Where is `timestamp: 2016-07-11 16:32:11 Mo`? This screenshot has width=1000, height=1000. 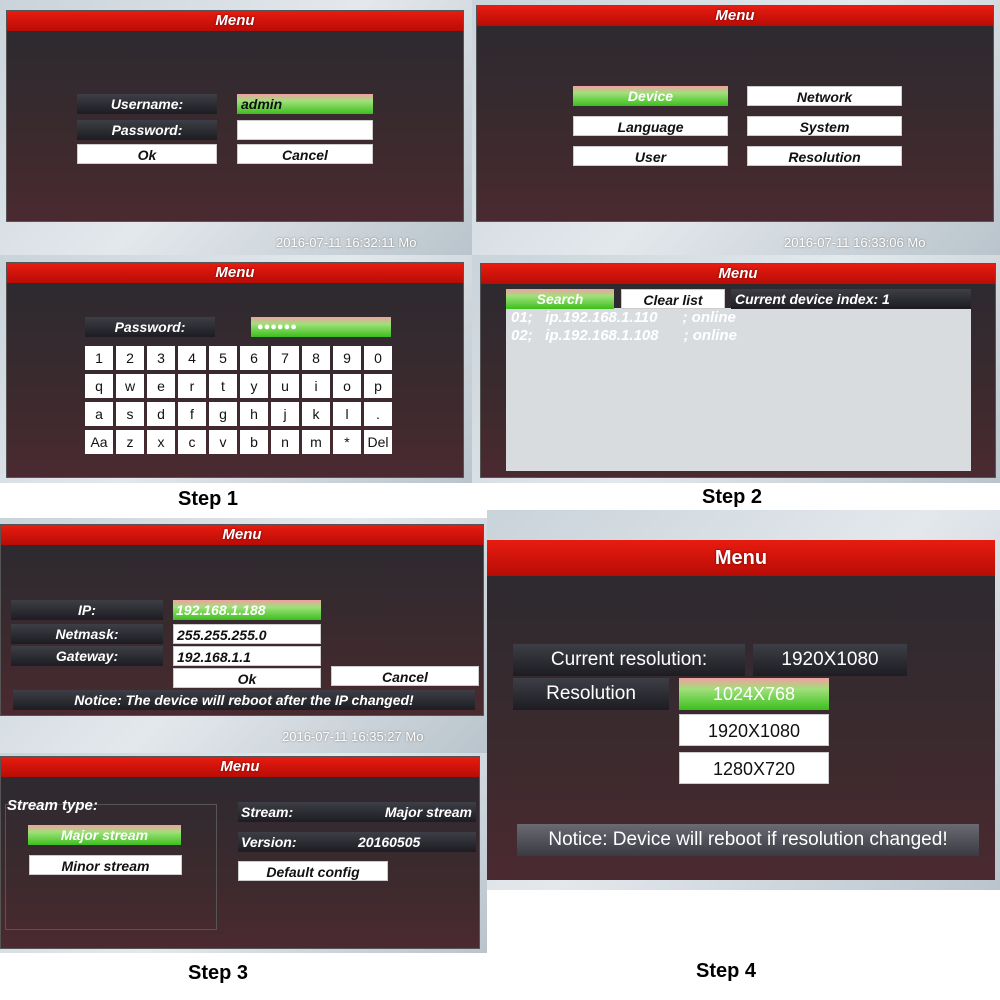
timestamp: 2016-07-11 16:32:11 Mo is located at coordinates (346, 242).